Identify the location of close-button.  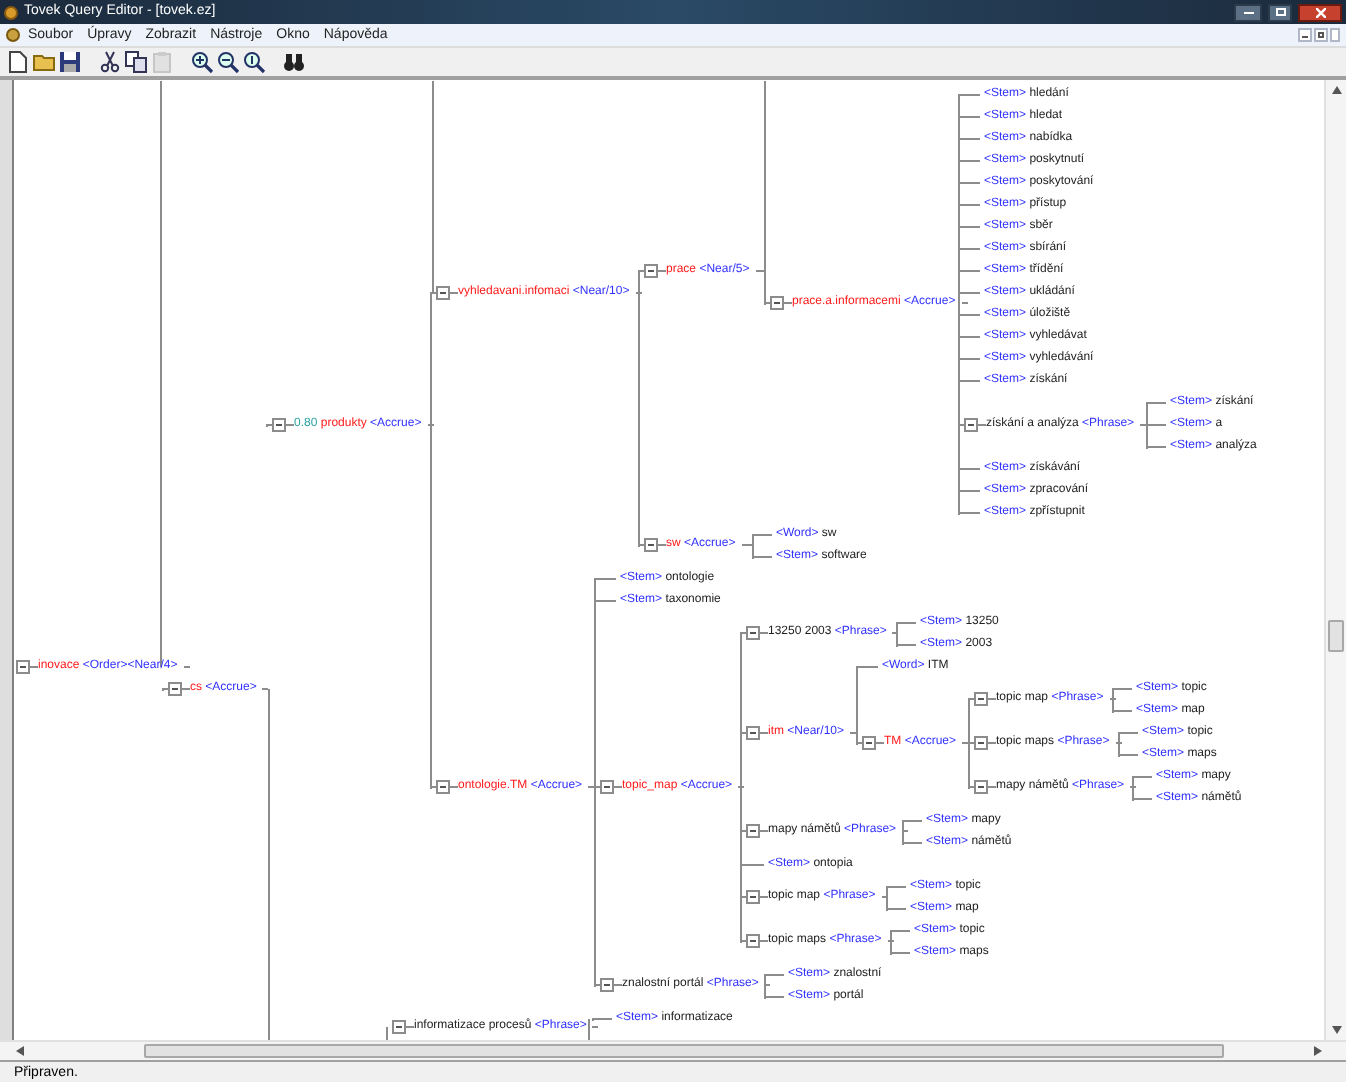
(1320, 12).